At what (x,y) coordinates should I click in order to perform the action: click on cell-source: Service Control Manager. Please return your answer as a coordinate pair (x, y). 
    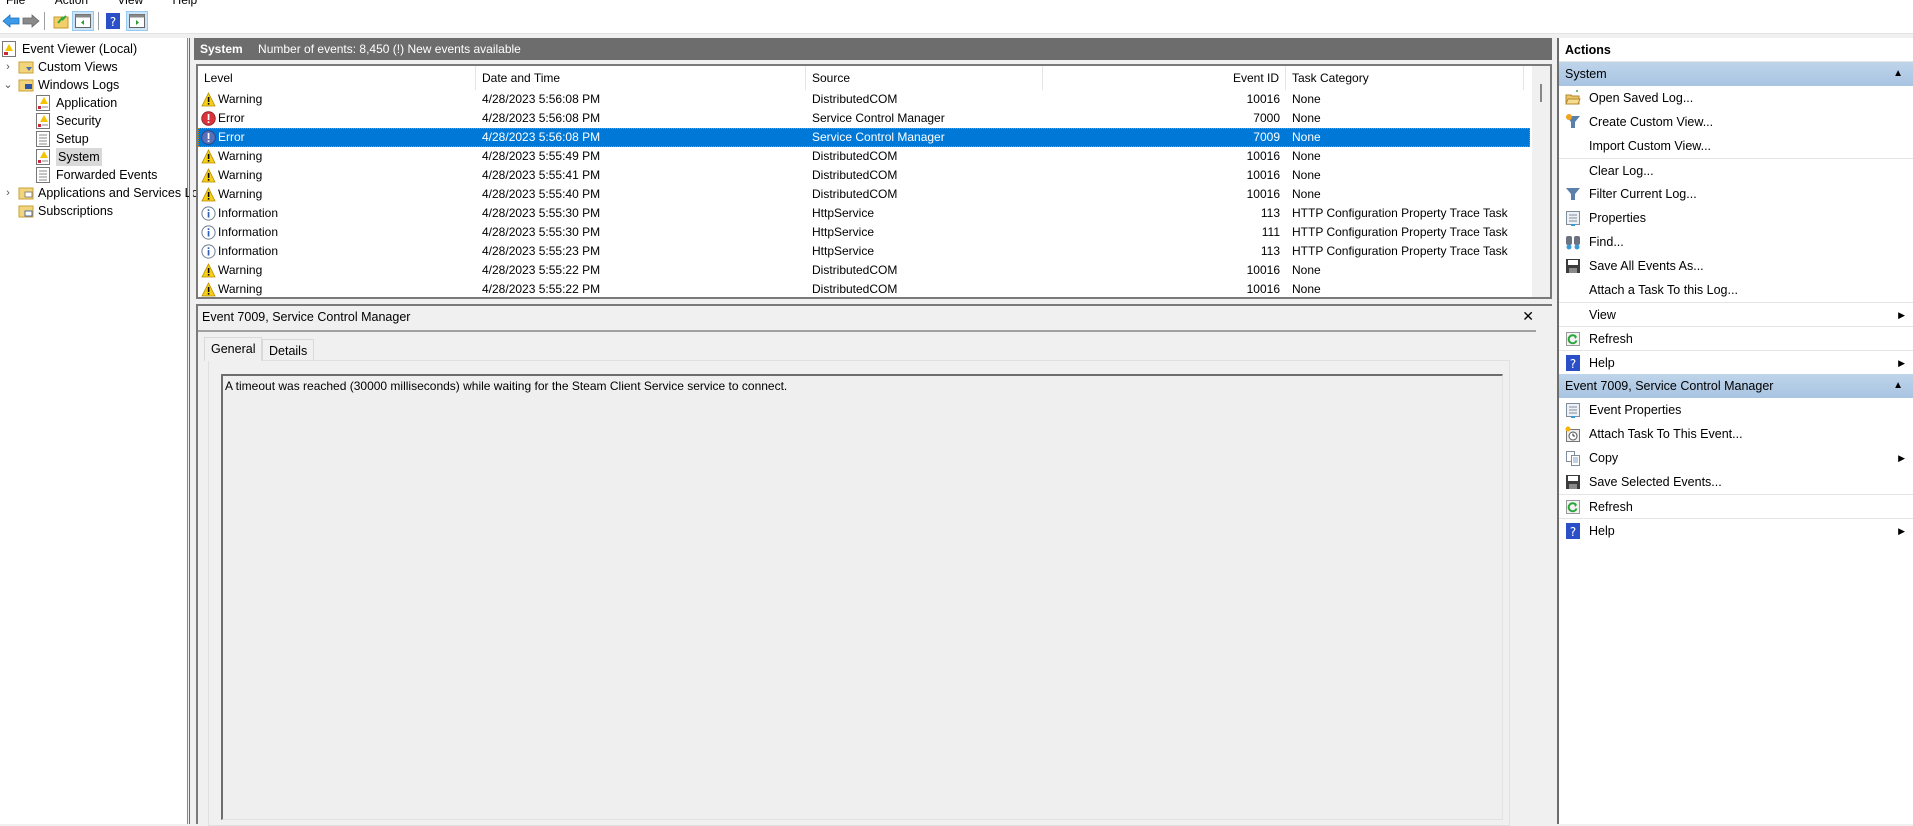
    Looking at the image, I should click on (878, 118).